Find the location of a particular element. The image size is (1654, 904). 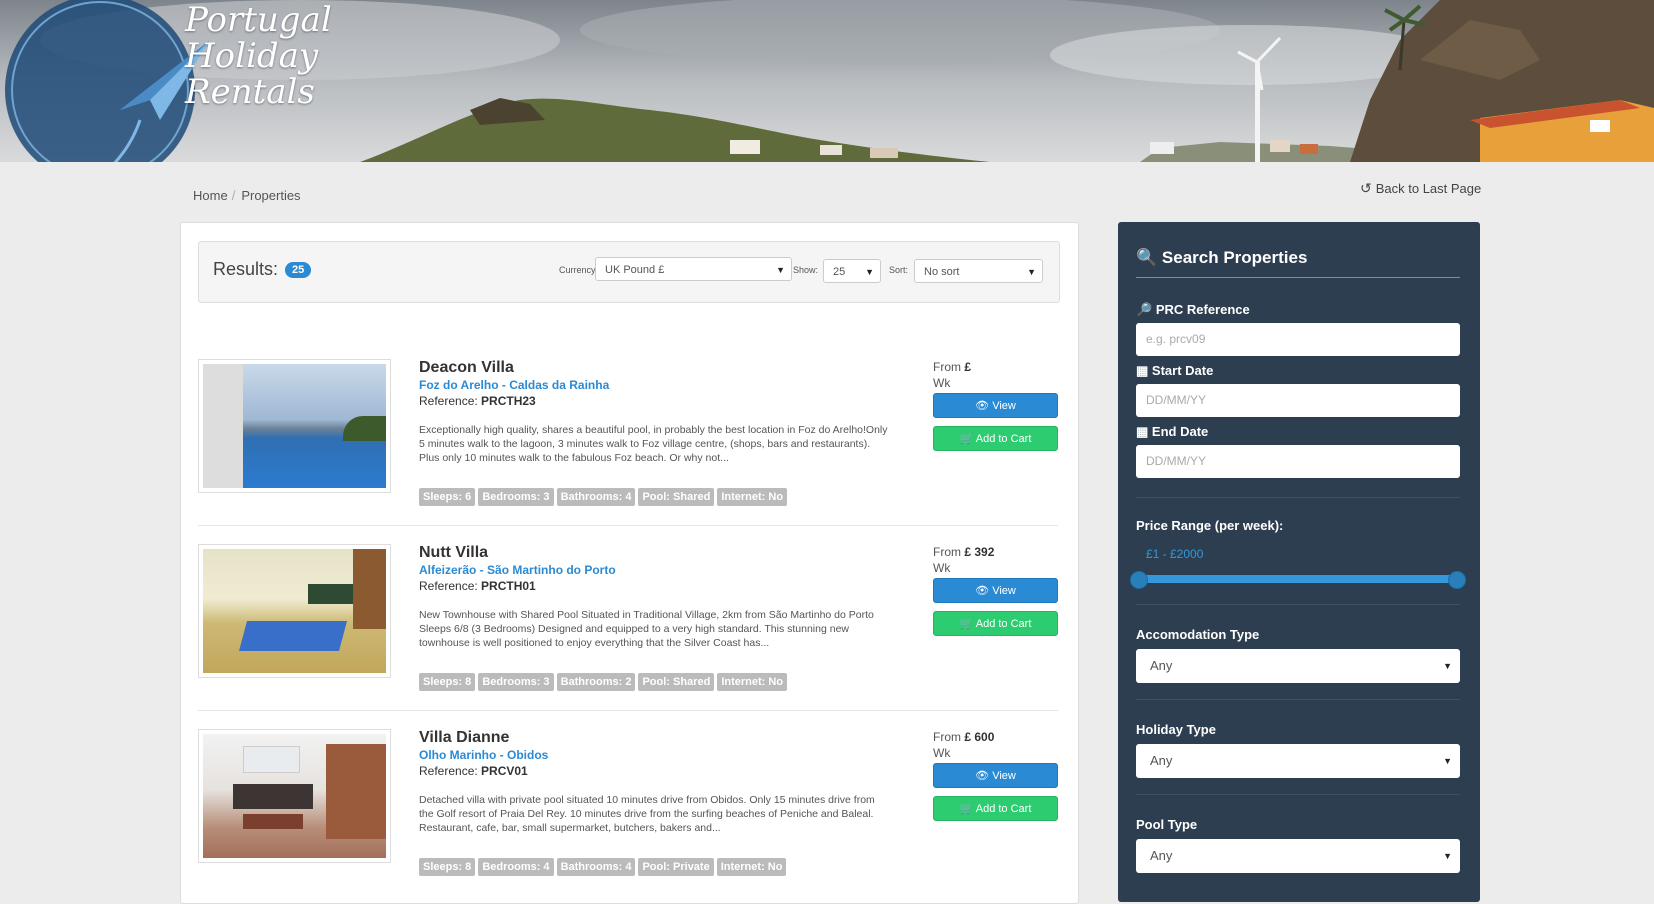

tag-sleeps: Sleeps: 6 is located at coordinates (447, 497).